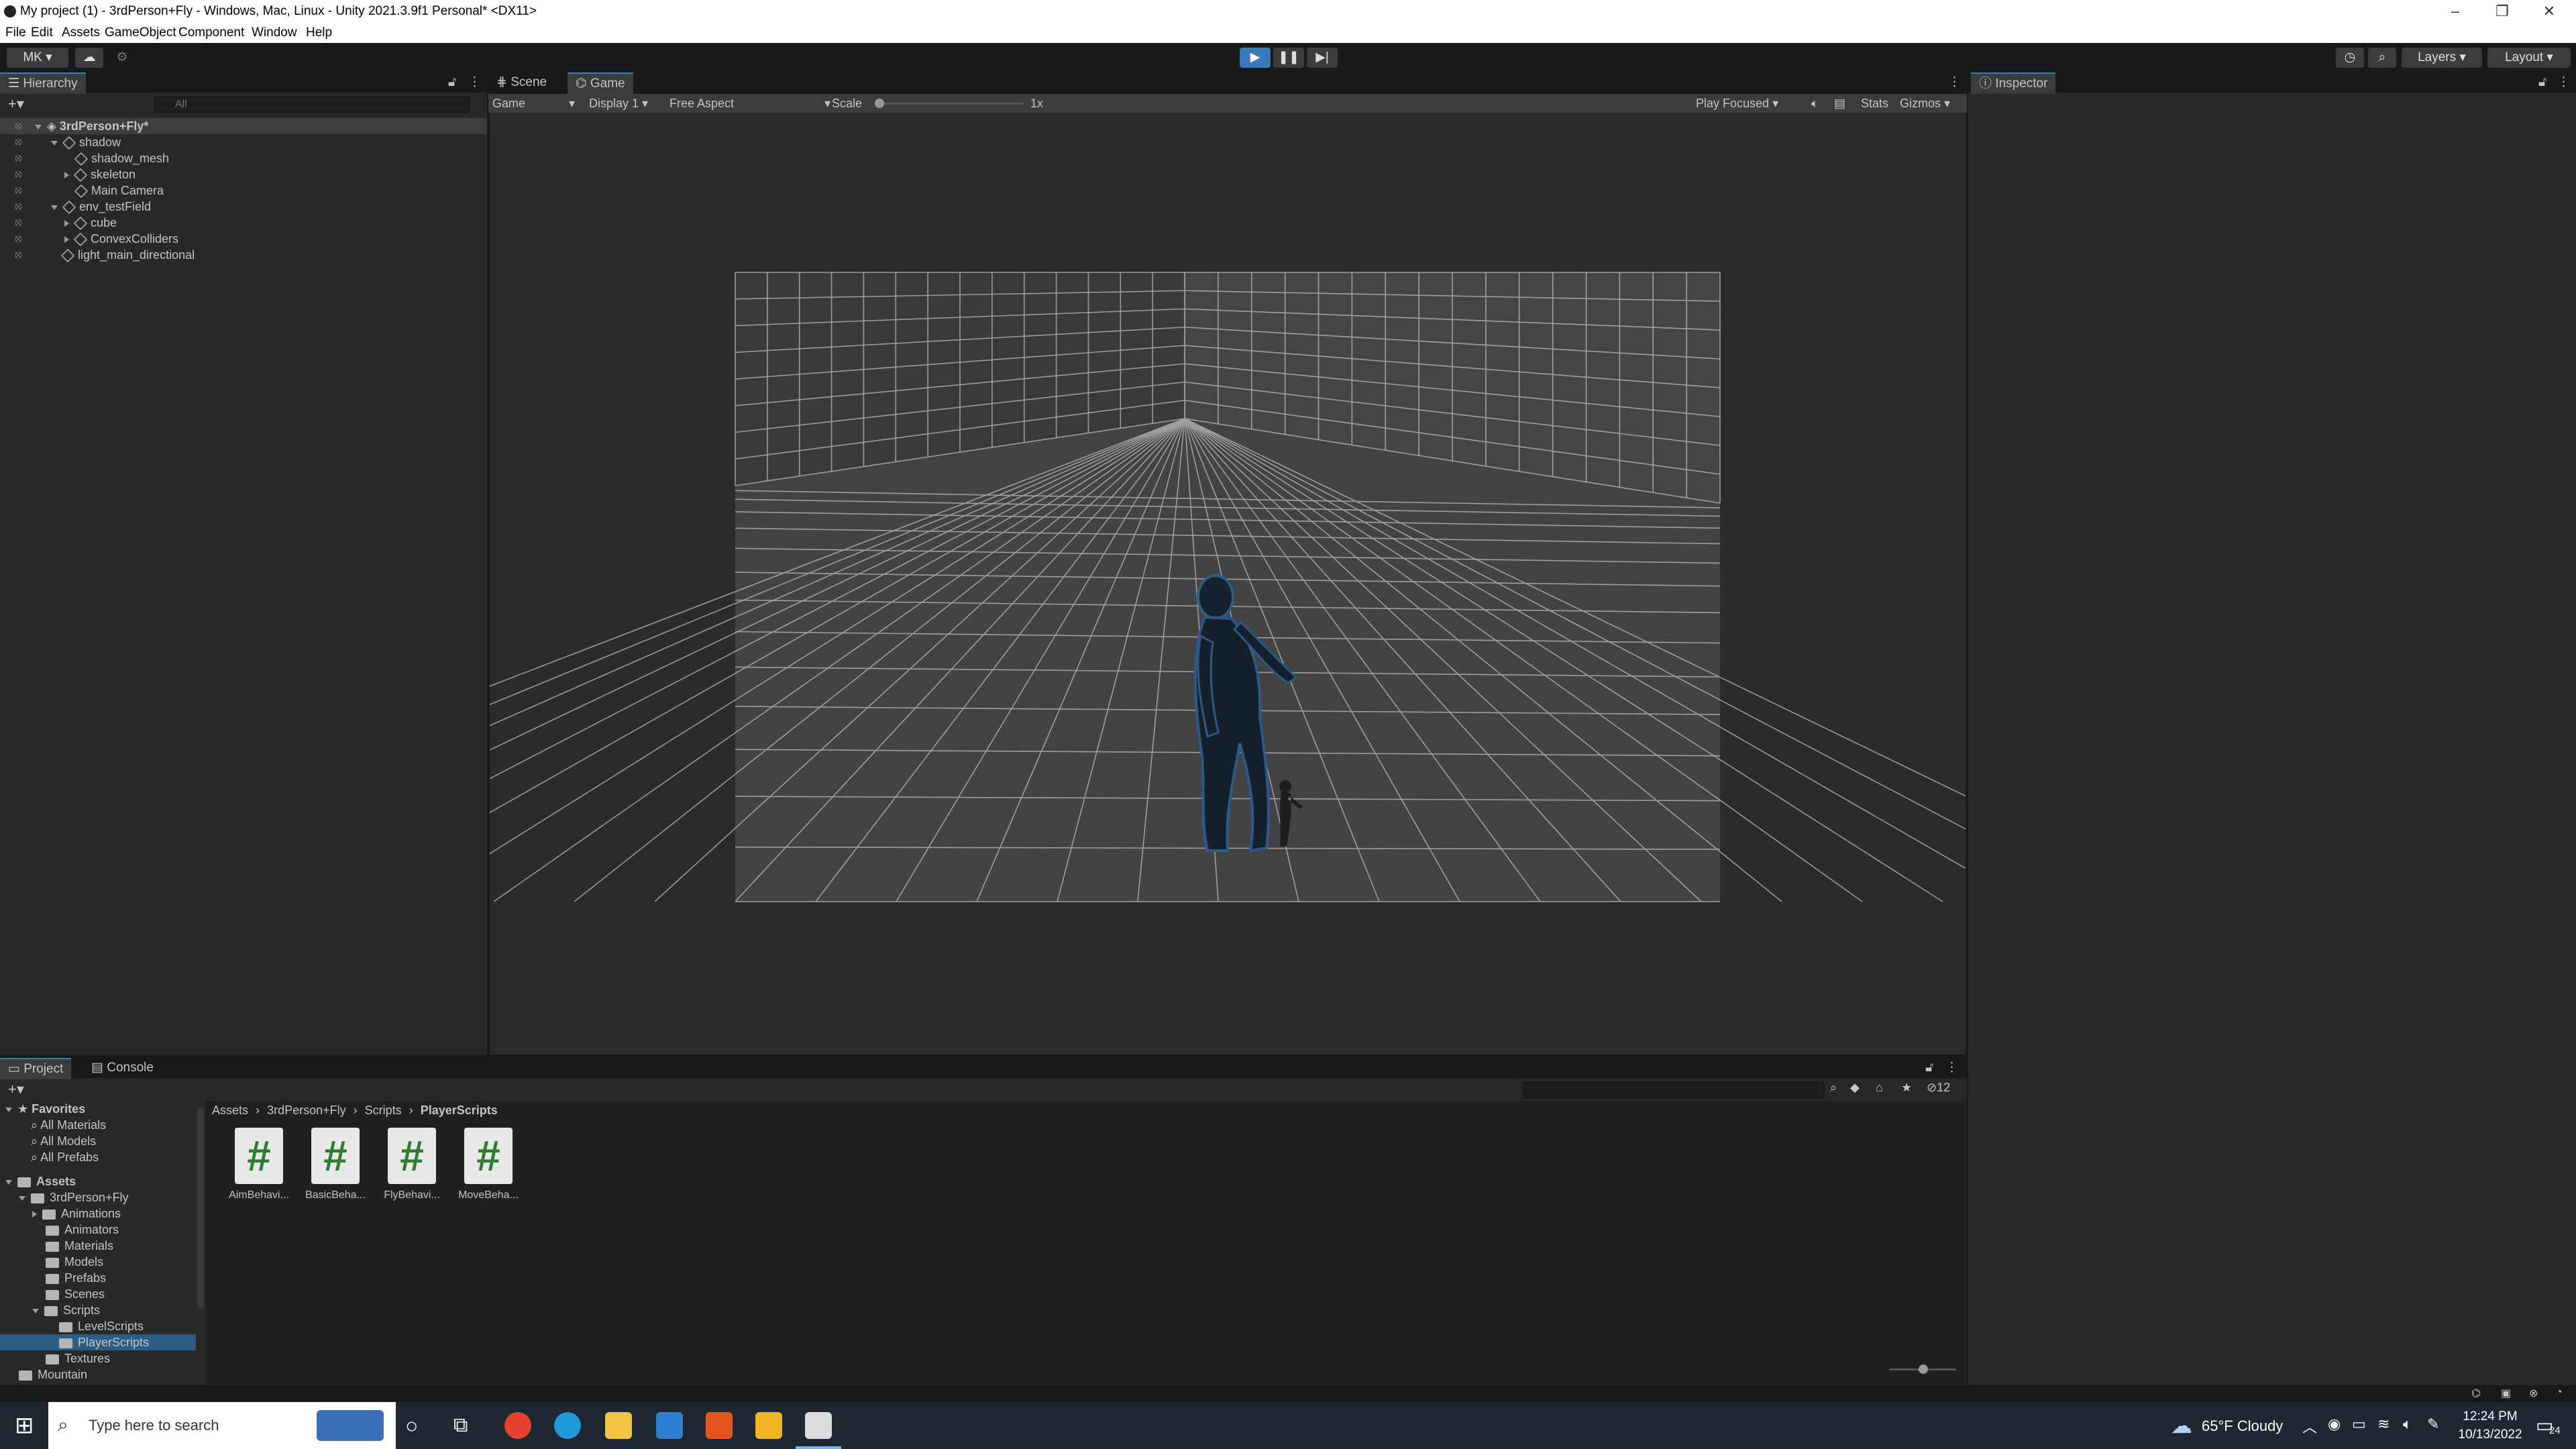 This screenshot has height=1449, width=2576. I want to click on hierarchy-item: ⦻ env_testField, so click(243, 207).